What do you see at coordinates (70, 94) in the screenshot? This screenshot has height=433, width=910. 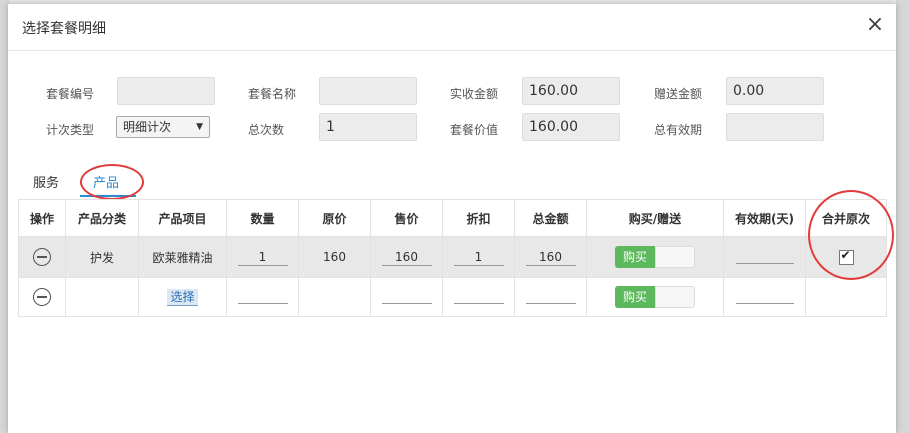 I see `package-no-label: 套餐编号` at bounding box center [70, 94].